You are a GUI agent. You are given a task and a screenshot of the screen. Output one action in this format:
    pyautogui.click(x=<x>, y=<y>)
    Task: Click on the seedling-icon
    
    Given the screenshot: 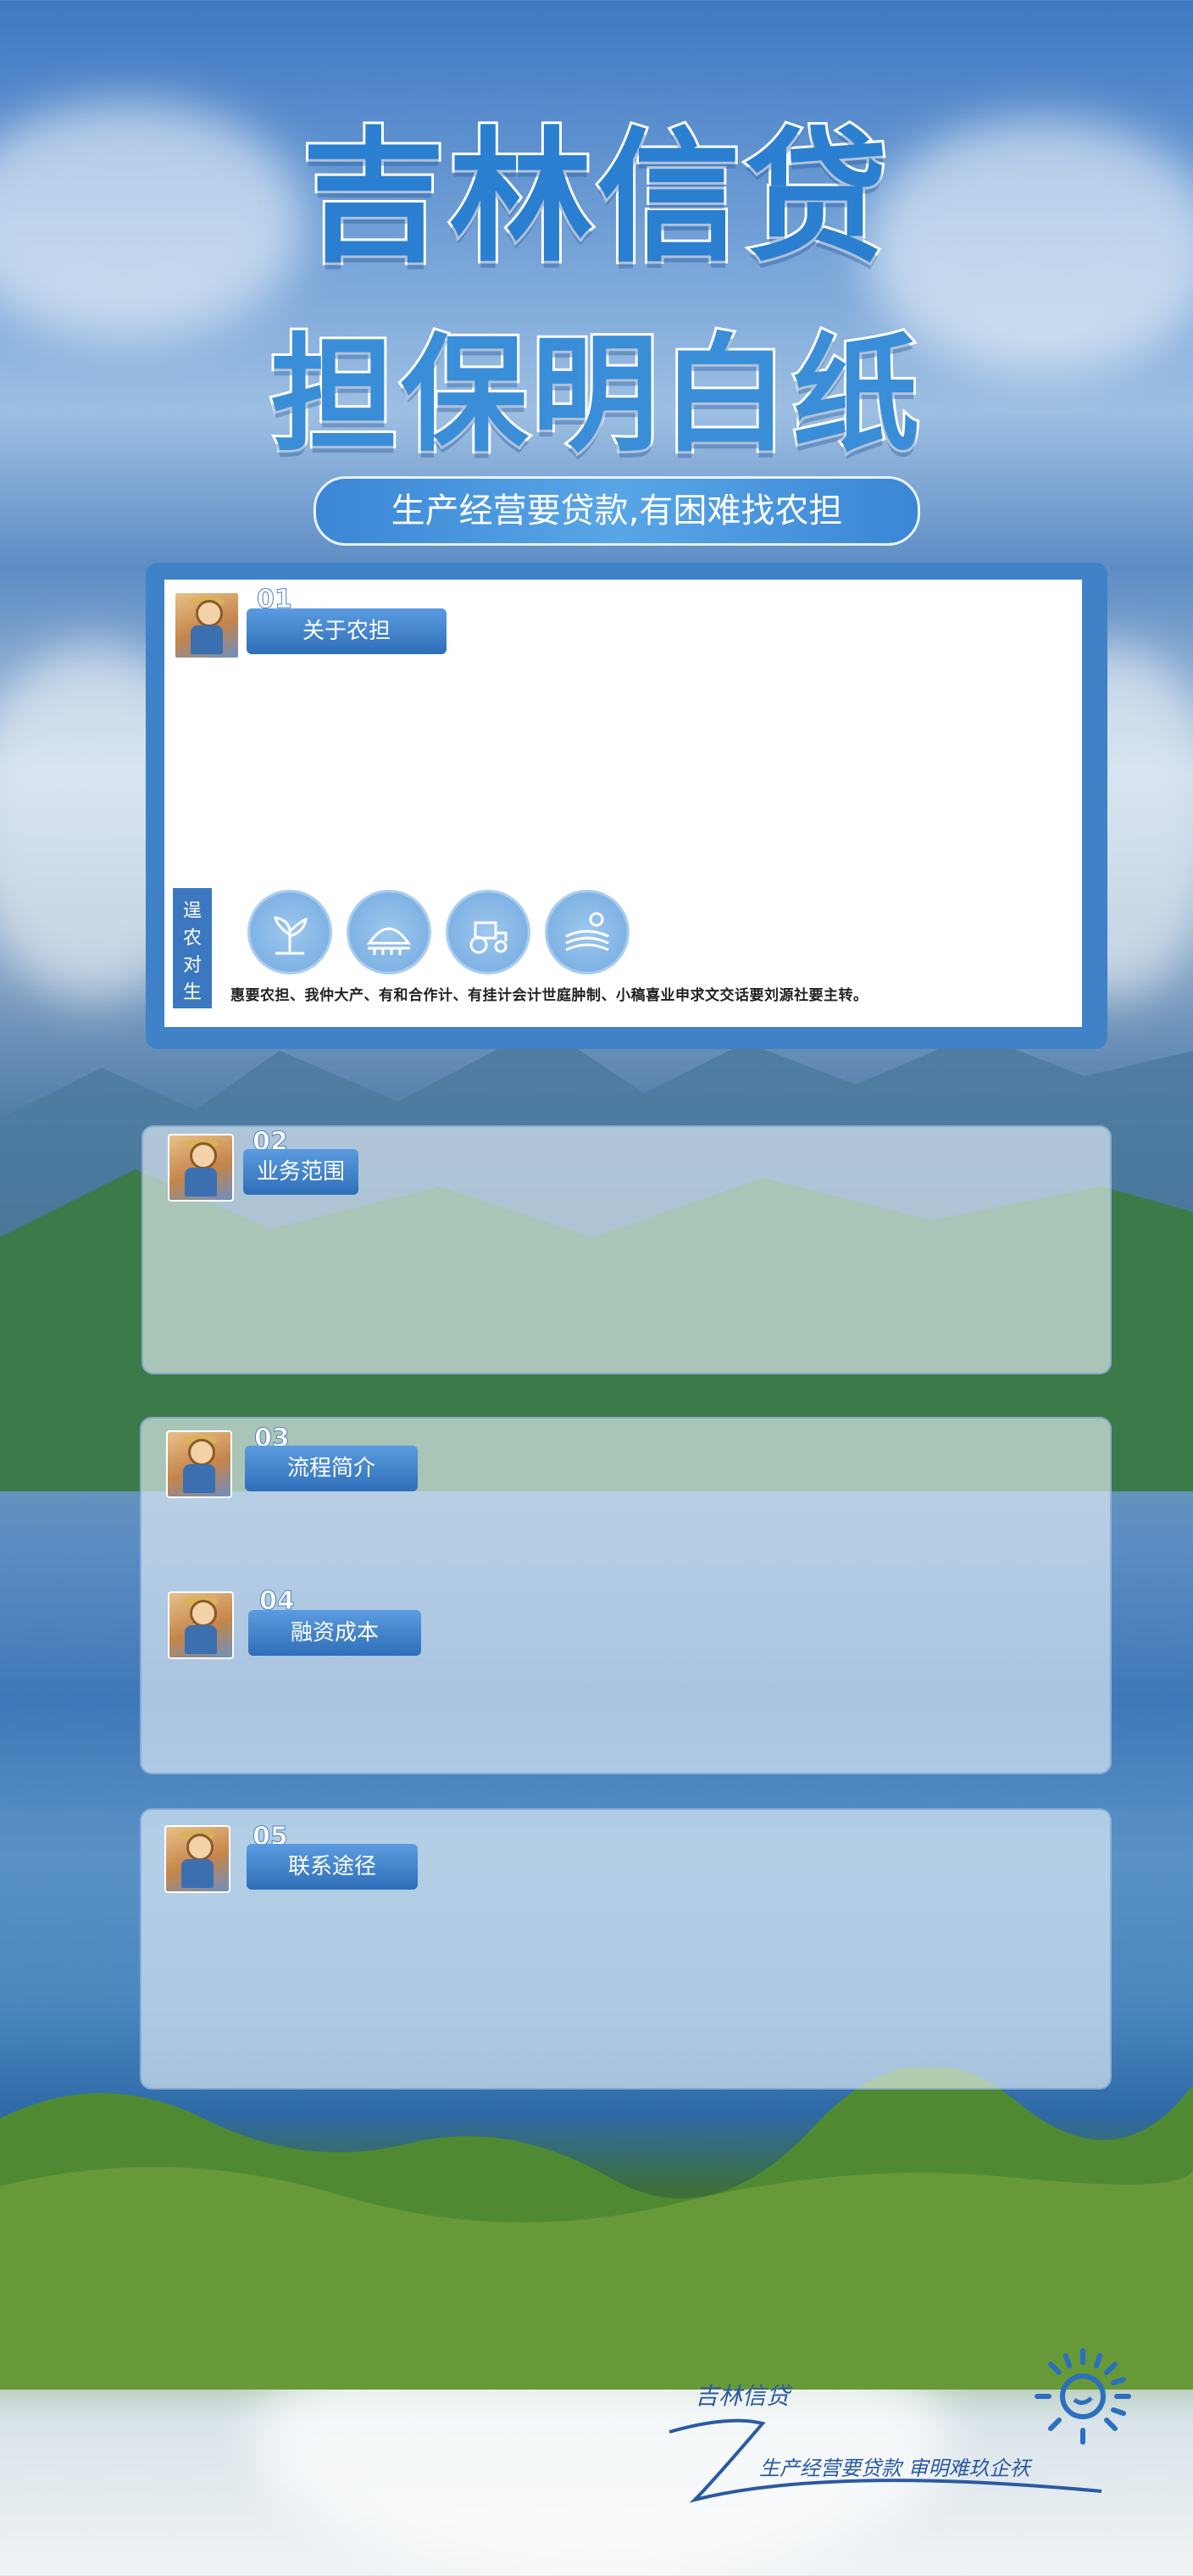 What is the action you would take?
    pyautogui.click(x=289, y=932)
    